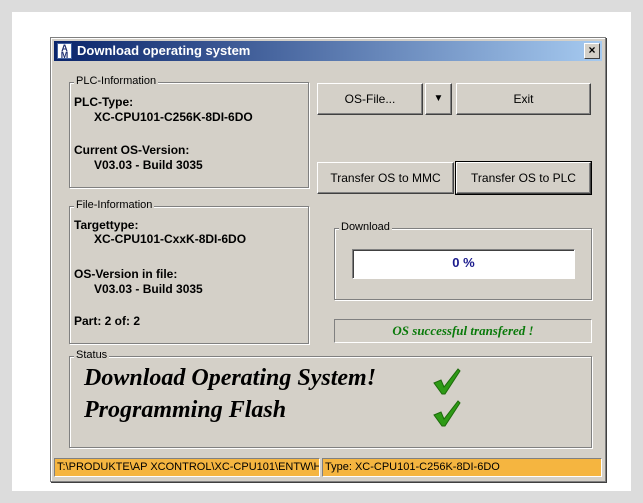  What do you see at coordinates (92, 355) in the screenshot?
I see `status-legend: Status` at bounding box center [92, 355].